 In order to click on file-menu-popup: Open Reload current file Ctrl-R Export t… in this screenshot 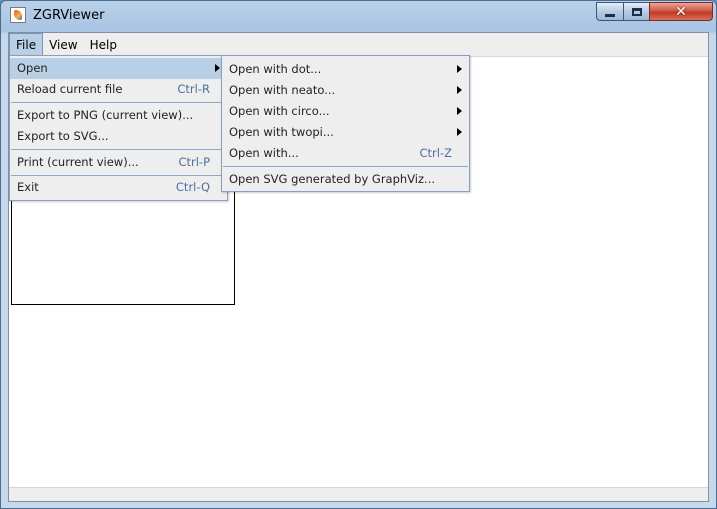, I will do `click(118, 128)`.